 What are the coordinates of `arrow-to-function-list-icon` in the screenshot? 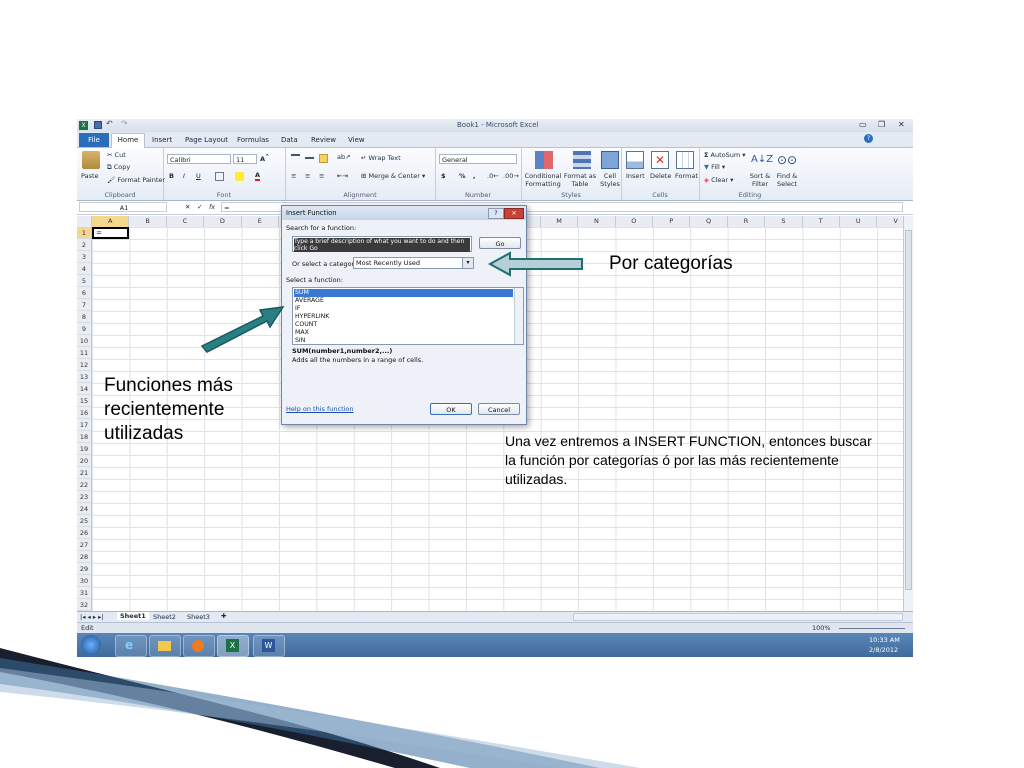 It's located at (242, 329).